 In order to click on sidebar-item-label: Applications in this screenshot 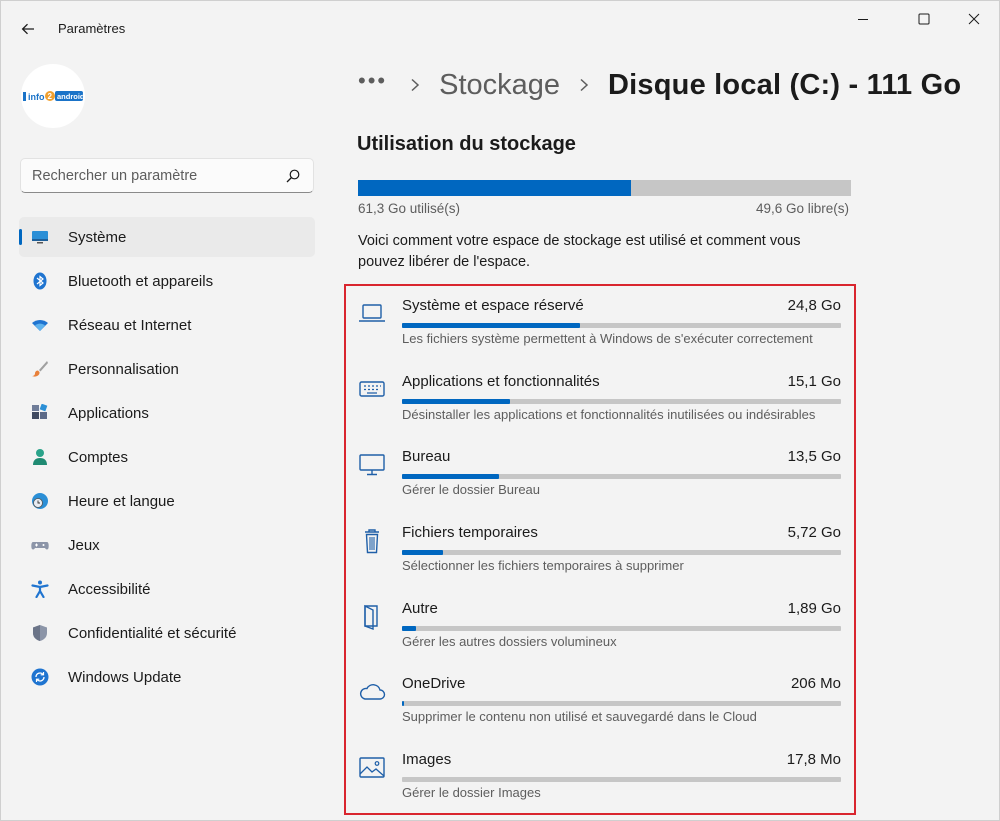, I will do `click(108, 413)`.